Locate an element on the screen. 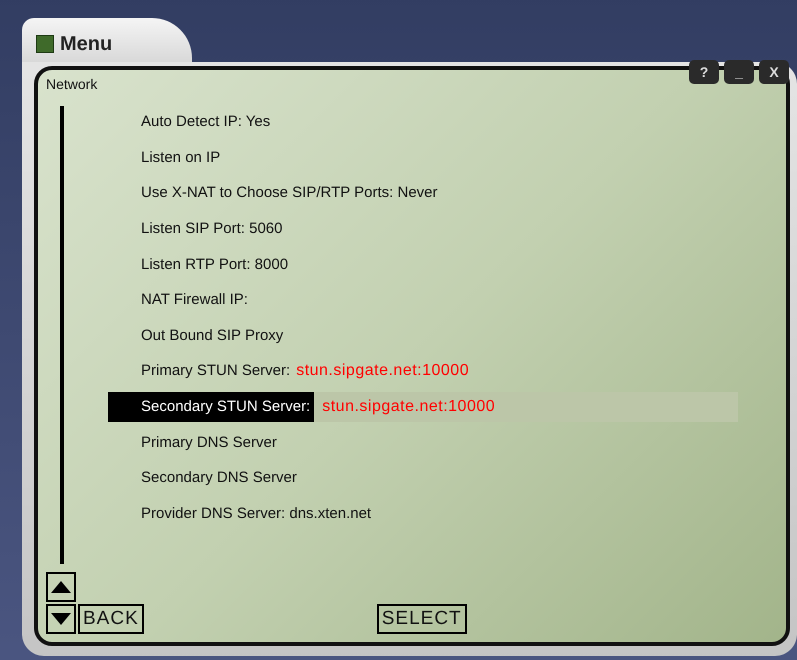 Image resolution: width=797 pixels, height=660 pixels. down-arrow-icon is located at coordinates (61, 619).